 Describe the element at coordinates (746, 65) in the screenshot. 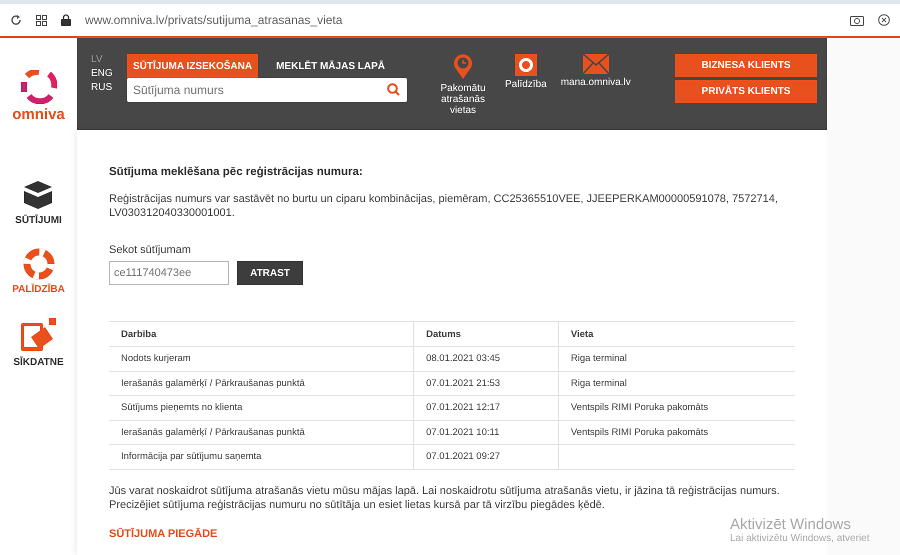

I see `client-button: BIZNESA KLIENTS` at that location.